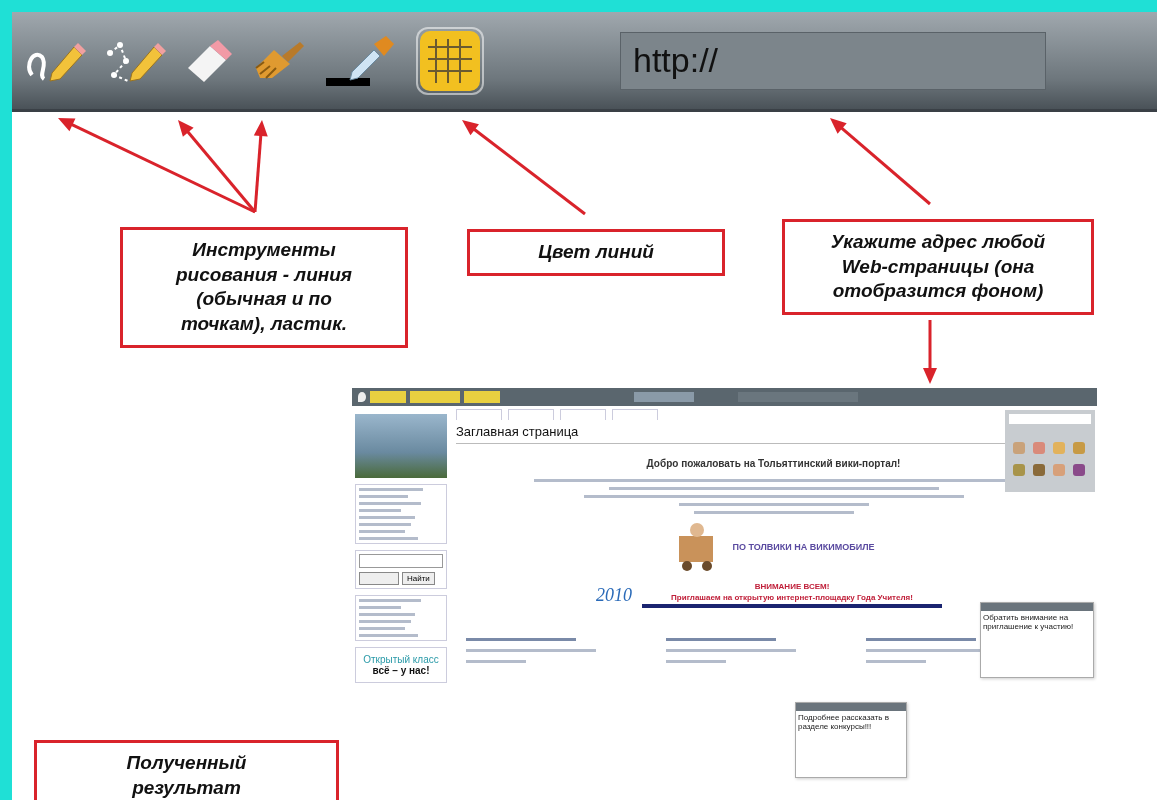 This screenshot has height=800, width=1157. Describe the element at coordinates (930, 352) in the screenshot. I see `arrow` at that location.